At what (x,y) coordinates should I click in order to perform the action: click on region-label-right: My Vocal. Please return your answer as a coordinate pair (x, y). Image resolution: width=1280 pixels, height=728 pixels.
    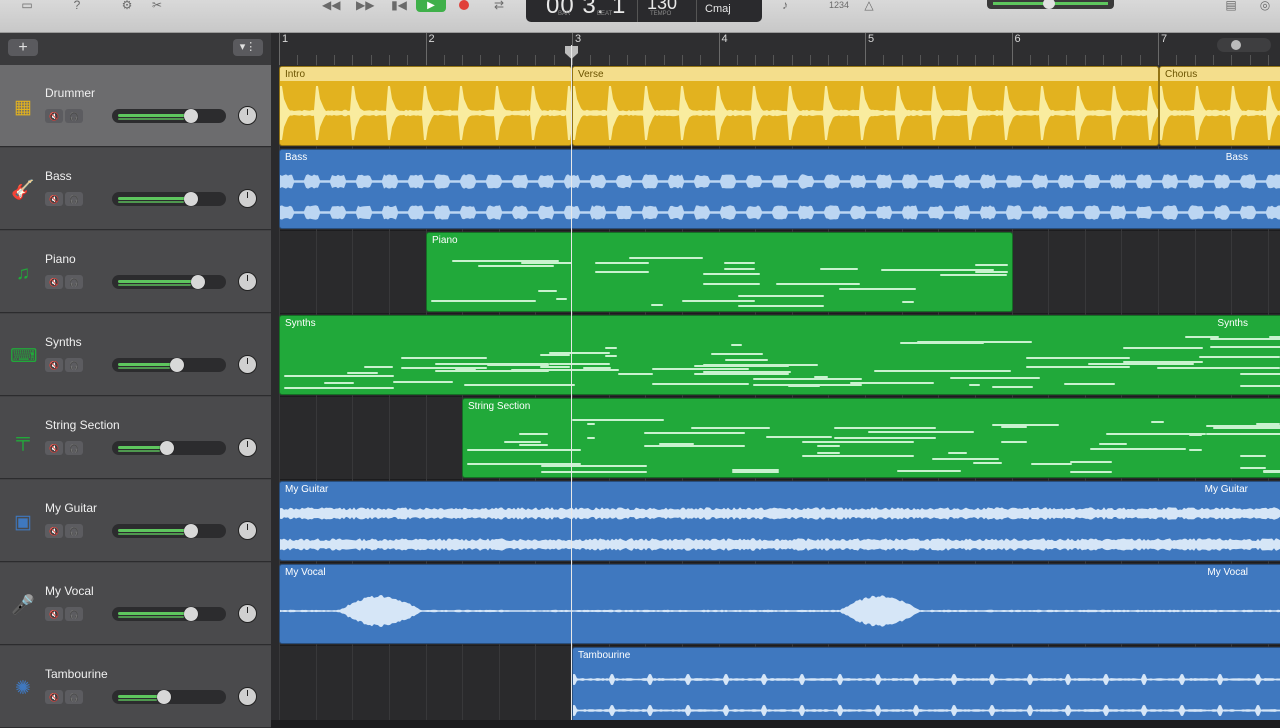
    Looking at the image, I should click on (1227, 572).